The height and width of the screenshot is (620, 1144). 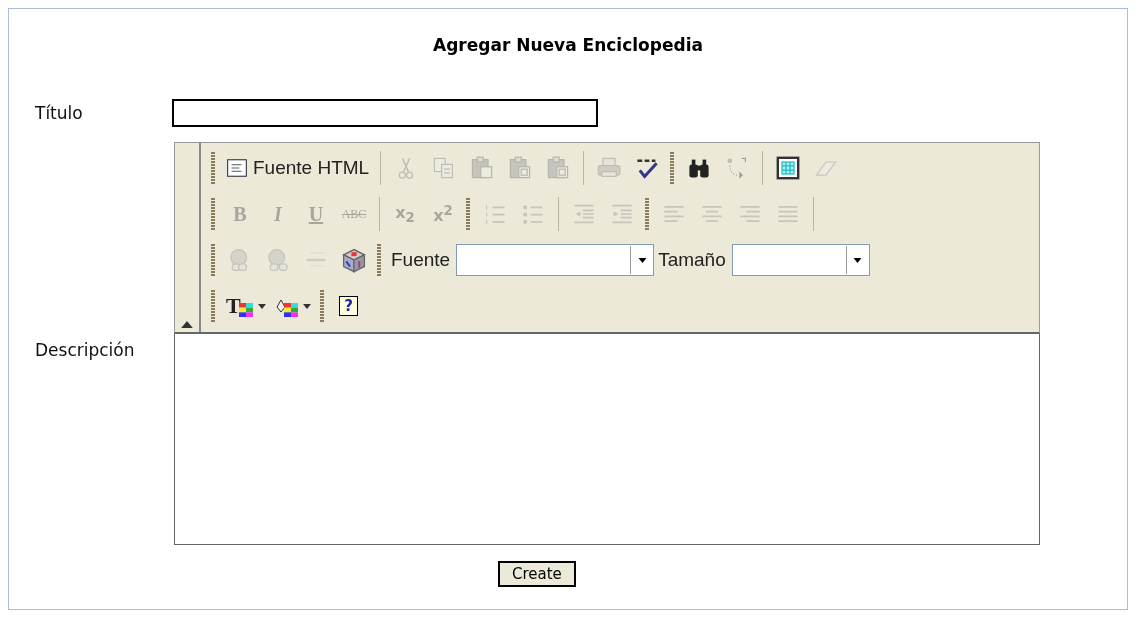 I want to click on printer-icon, so click(x=609, y=168).